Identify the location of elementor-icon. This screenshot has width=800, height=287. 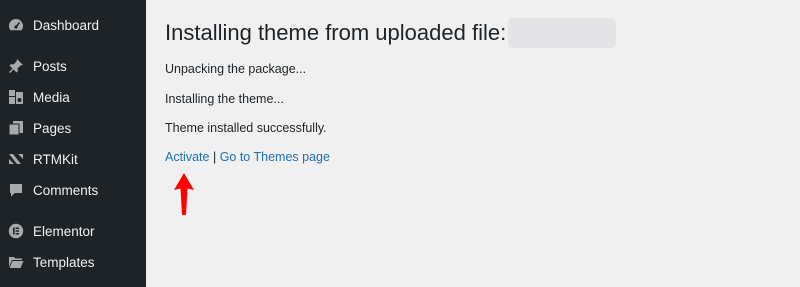
(16, 231).